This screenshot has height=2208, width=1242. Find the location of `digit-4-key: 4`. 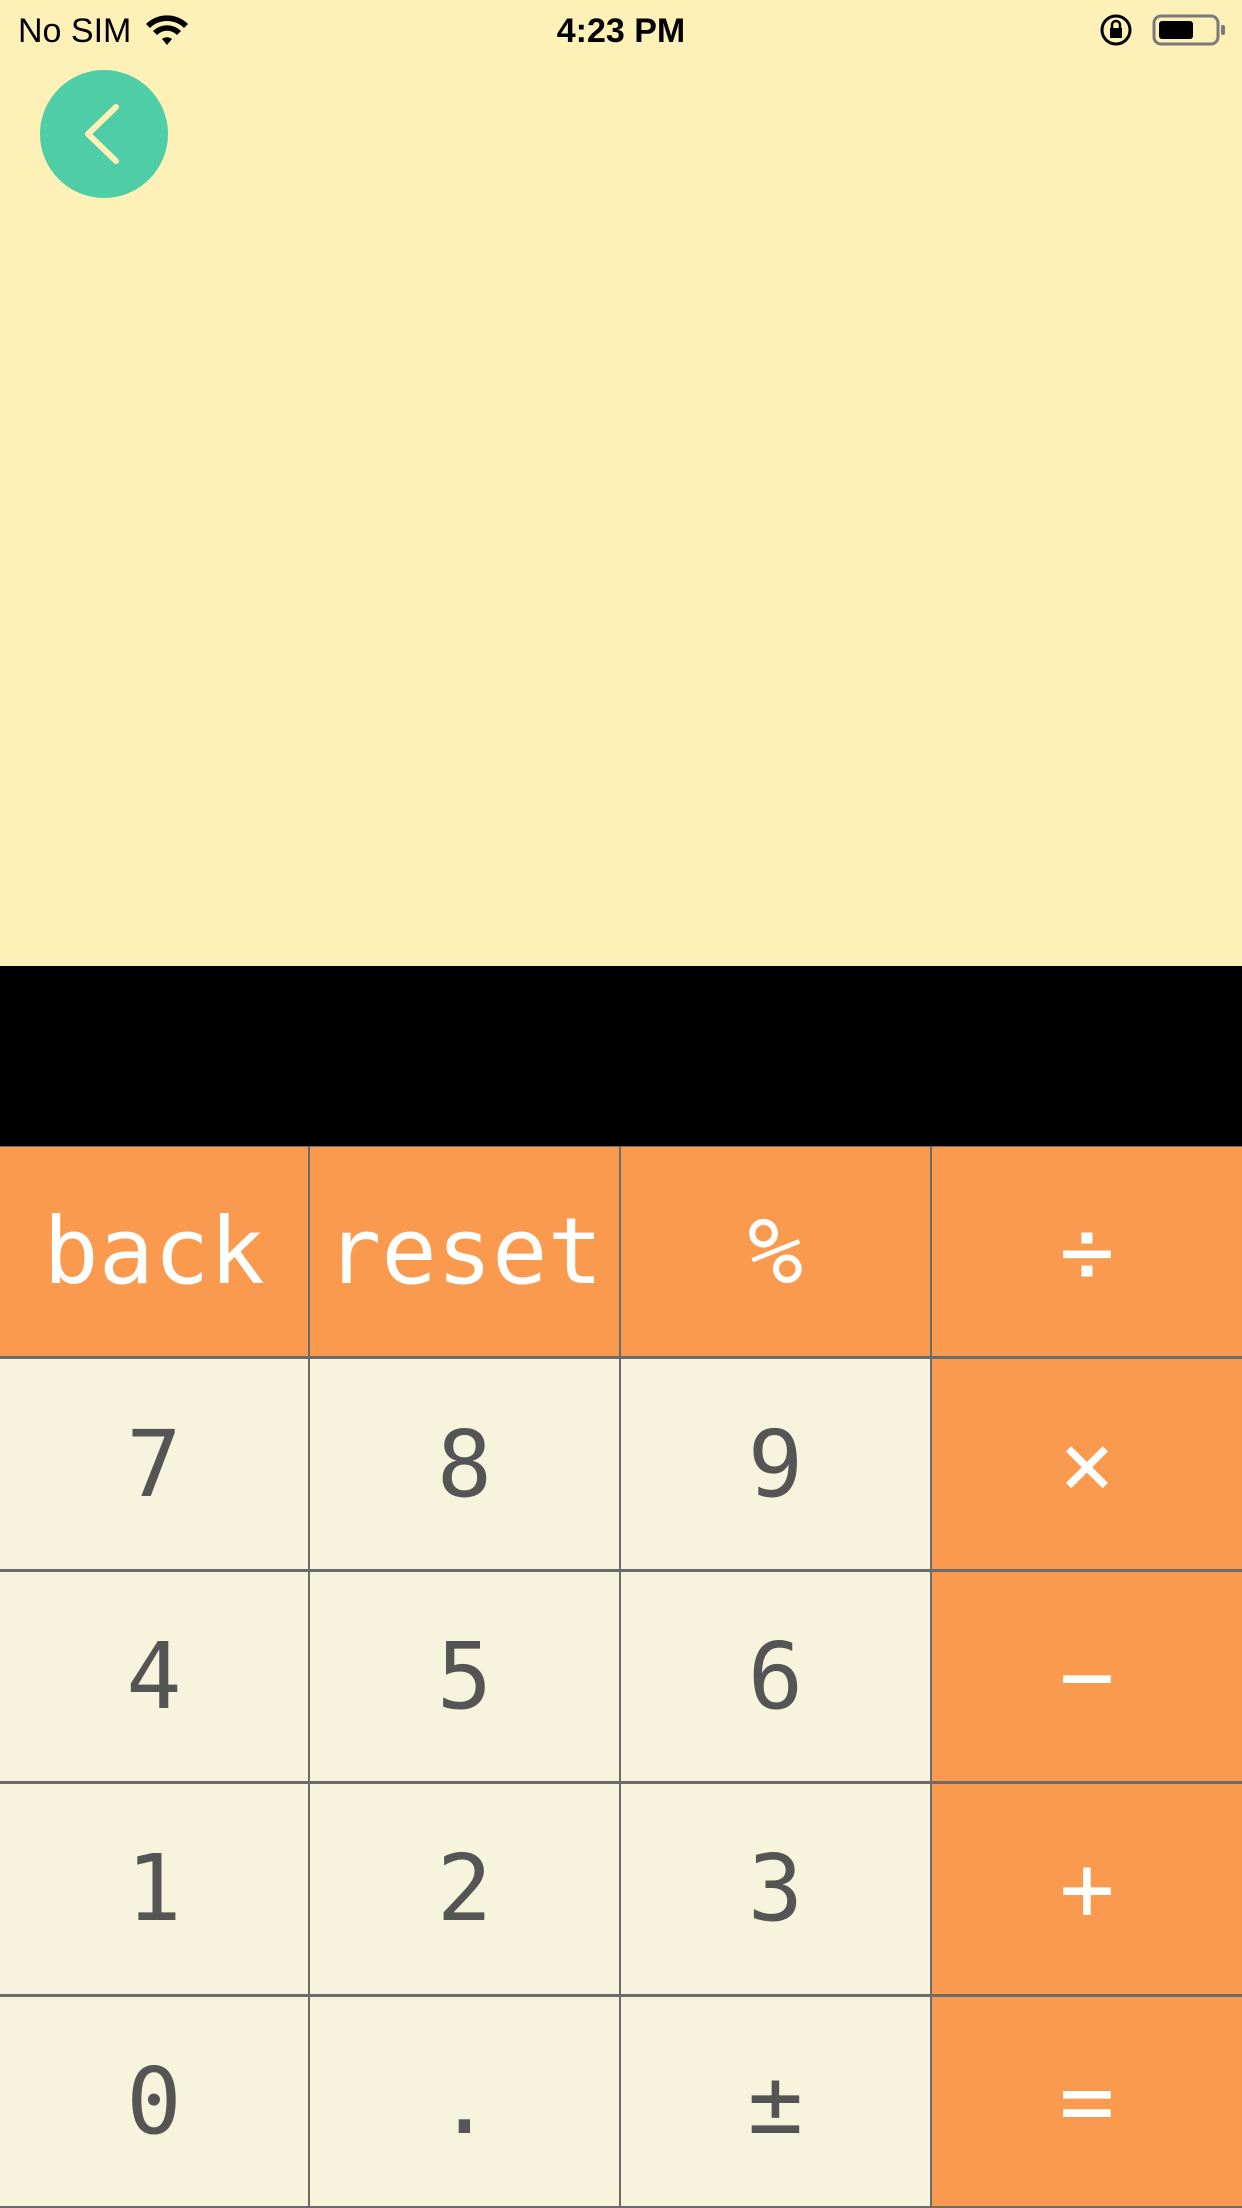

digit-4-key: 4 is located at coordinates (155, 1677).